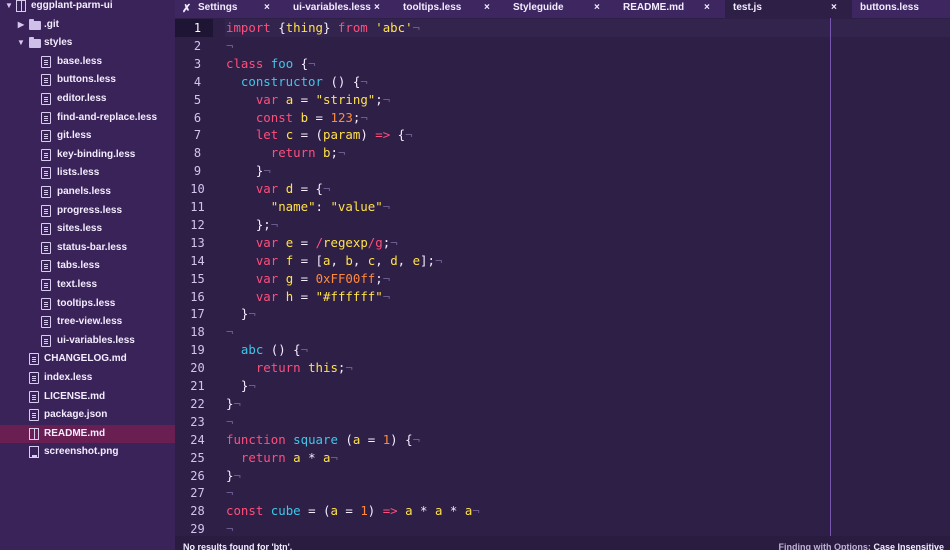 This screenshot has height=550, width=950. Describe the element at coordinates (289, 368) in the screenshot. I see `code-line: return this;¬` at that location.